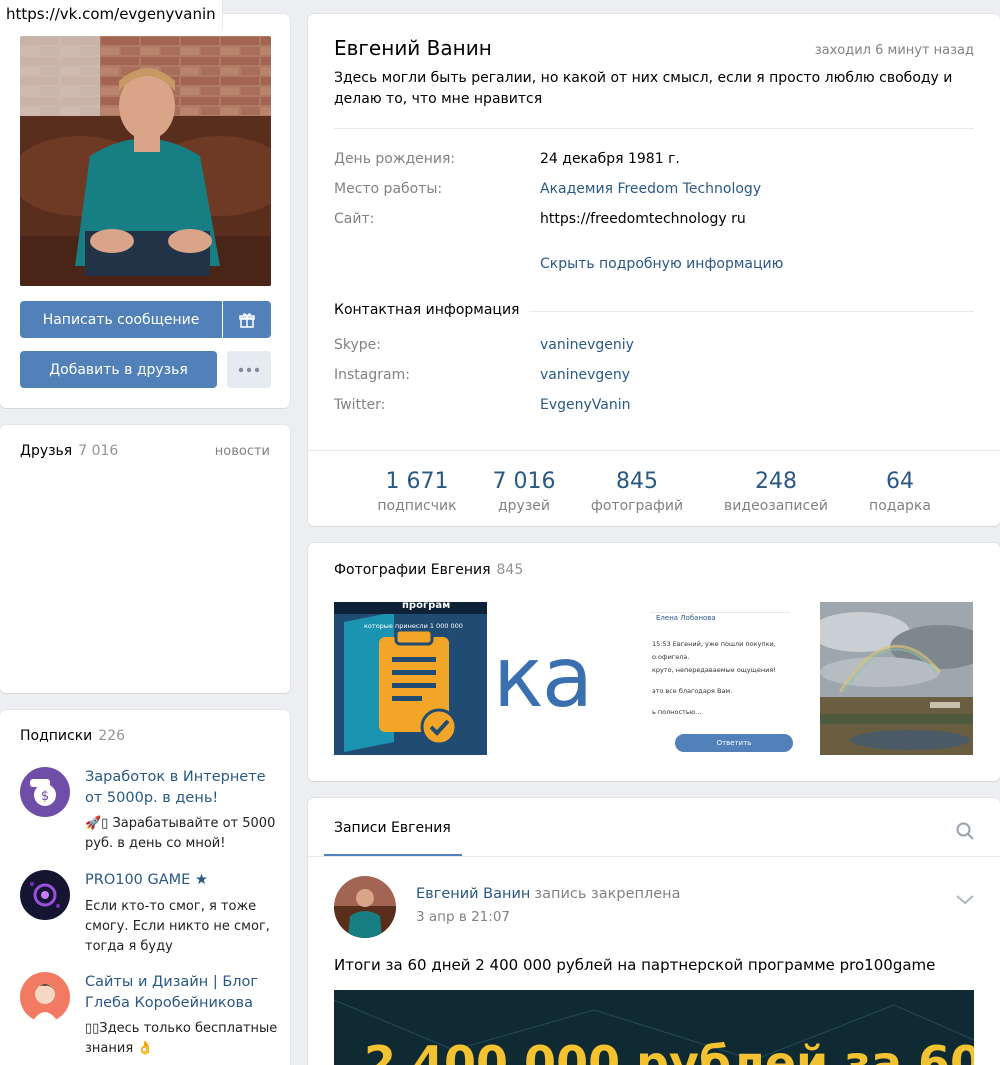 Image resolution: width=1000 pixels, height=1065 pixels. Describe the element at coordinates (46, 451) in the screenshot. I see `friends-title: Друзья` at that location.